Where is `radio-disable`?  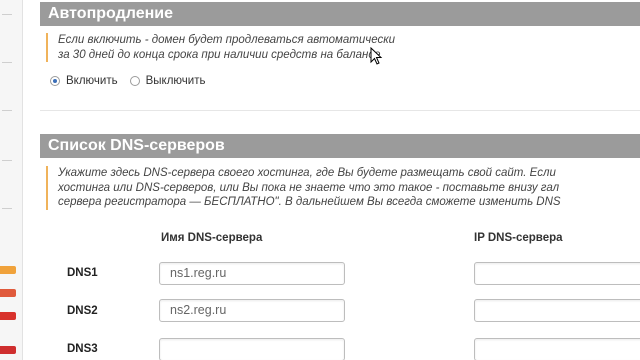 radio-disable is located at coordinates (134, 81).